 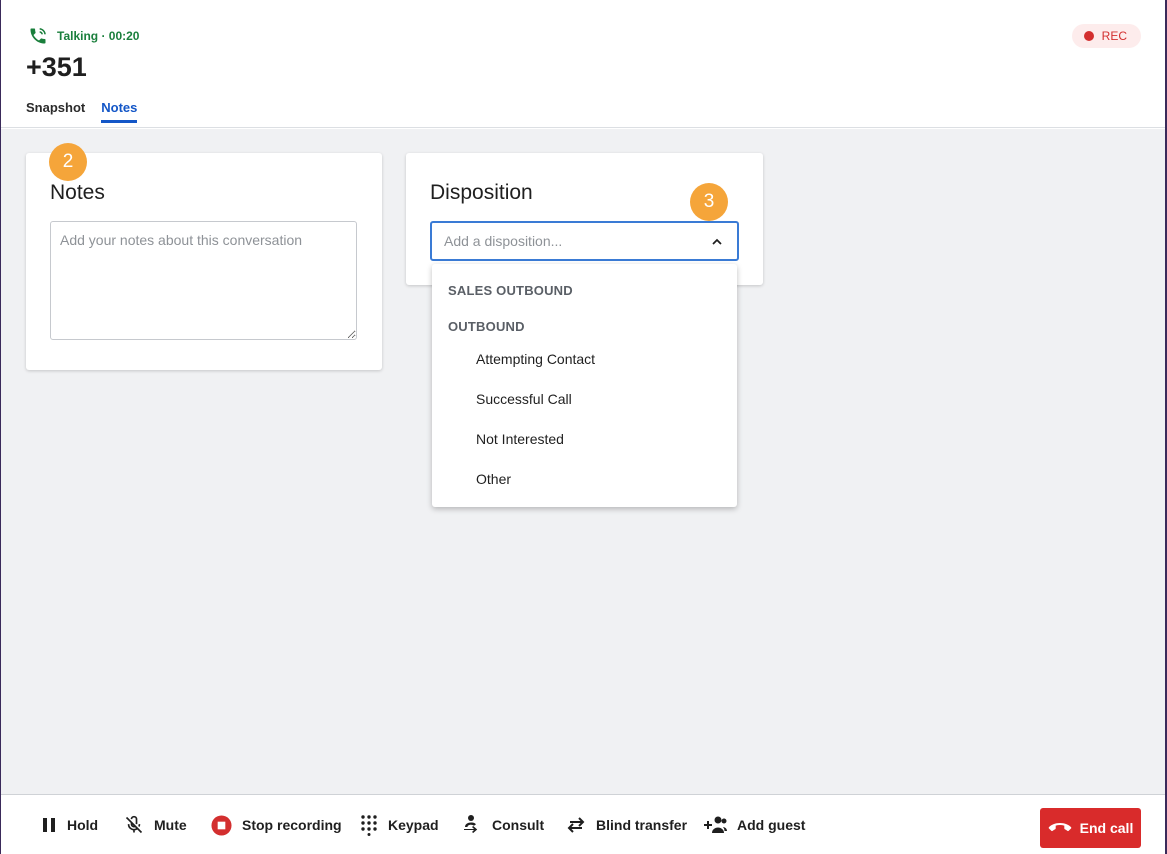 What do you see at coordinates (98, 36) in the screenshot?
I see `call-status-text: Talking · 00:20` at bounding box center [98, 36].